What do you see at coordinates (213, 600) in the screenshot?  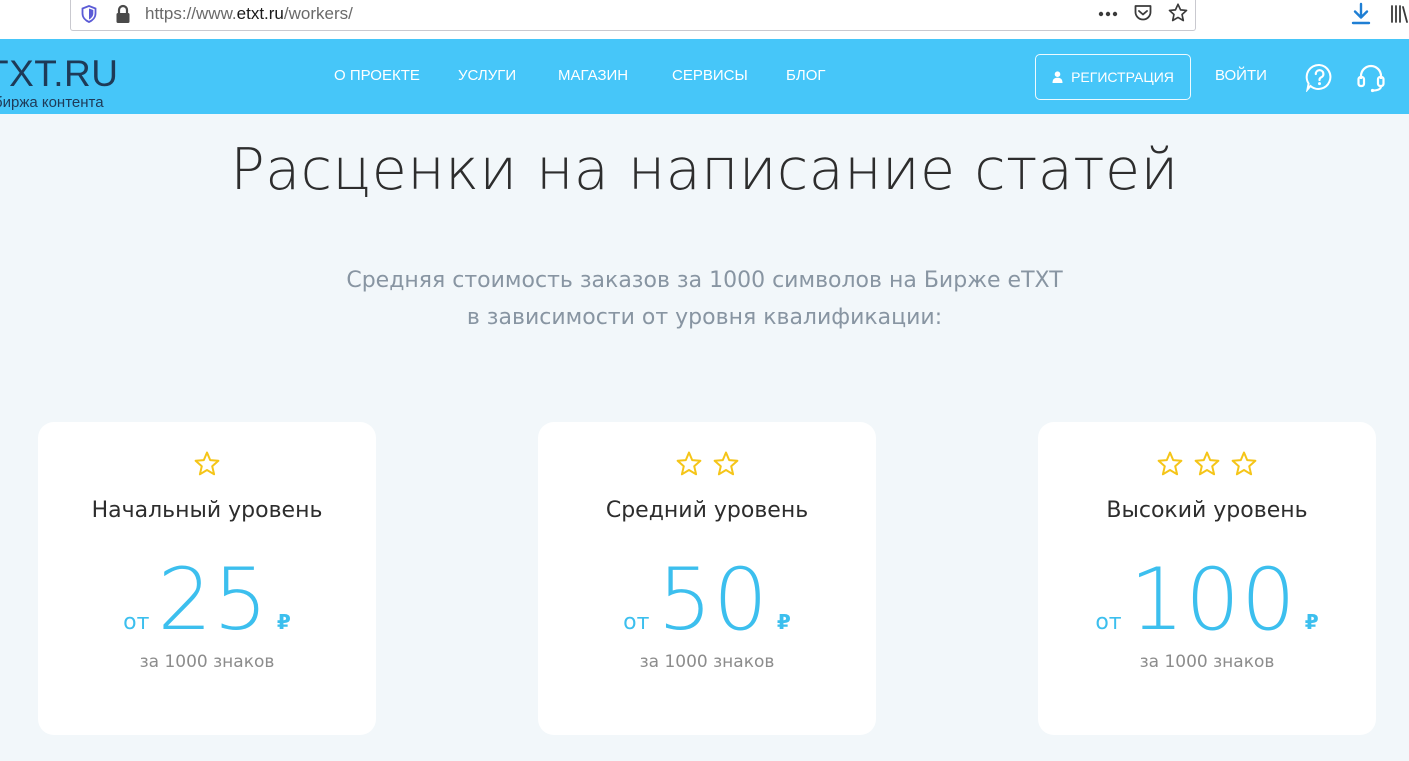 I see `price-value: 25` at bounding box center [213, 600].